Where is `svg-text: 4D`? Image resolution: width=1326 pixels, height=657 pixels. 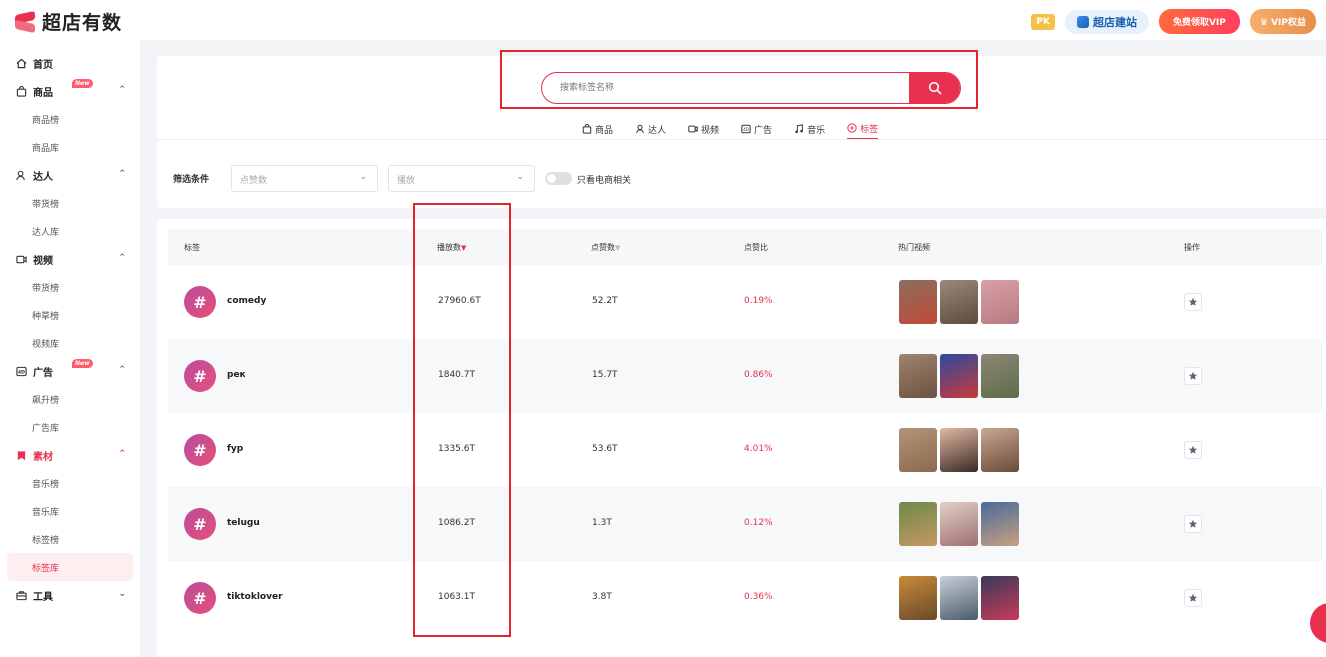
svg-text: 4D is located at coordinates (21, 372).